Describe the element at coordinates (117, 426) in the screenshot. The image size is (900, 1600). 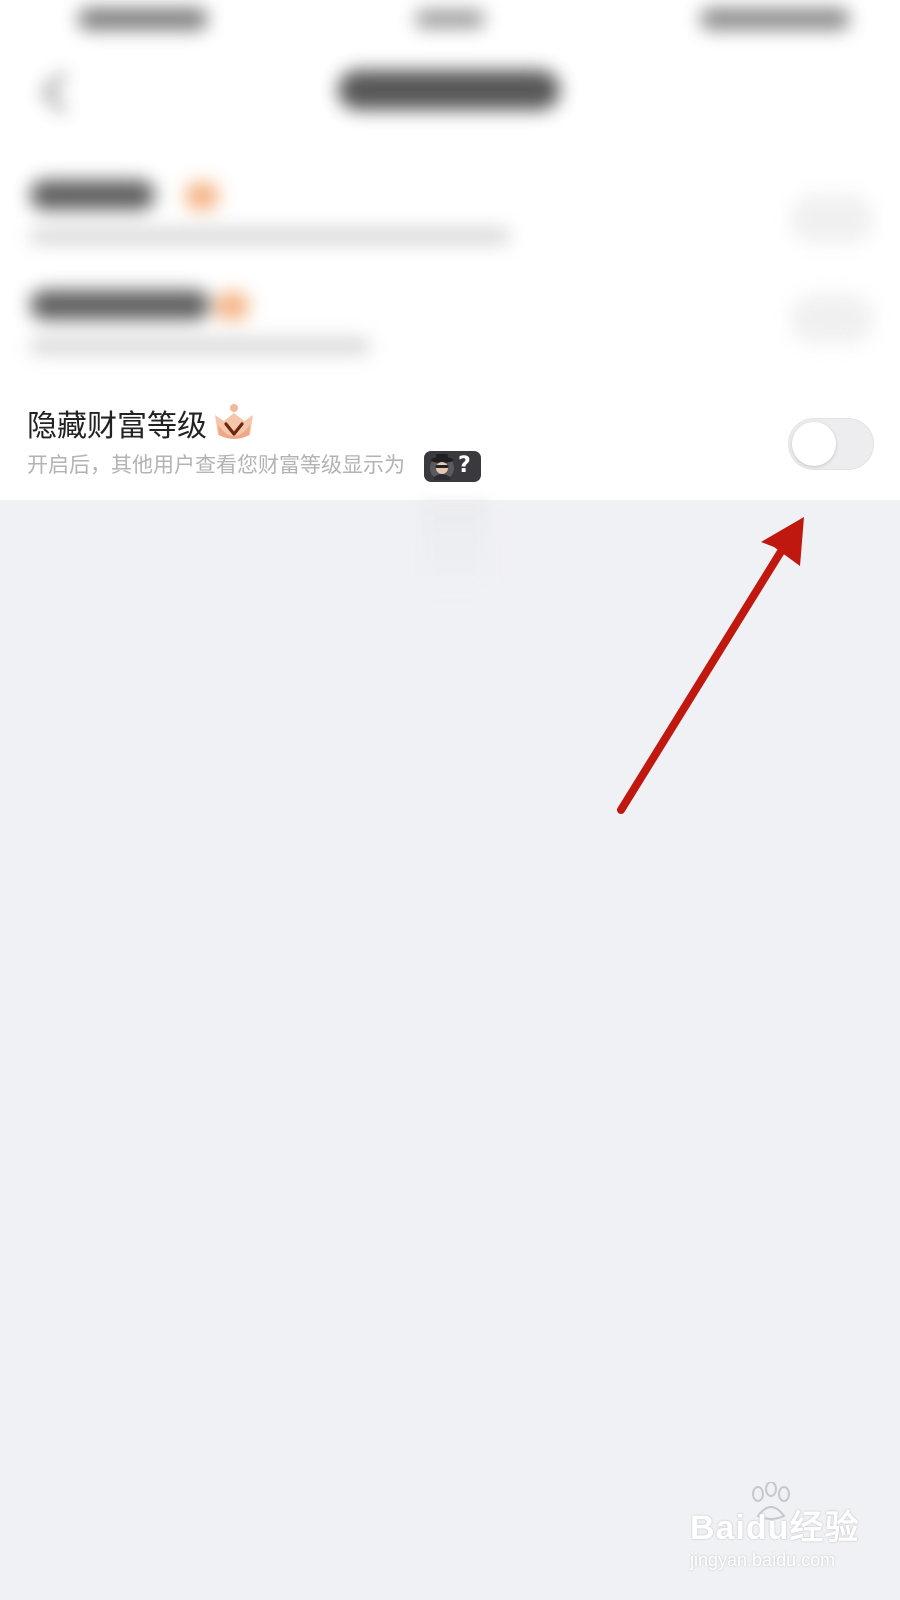
I see `setting-title: 隐藏财富等级` at that location.